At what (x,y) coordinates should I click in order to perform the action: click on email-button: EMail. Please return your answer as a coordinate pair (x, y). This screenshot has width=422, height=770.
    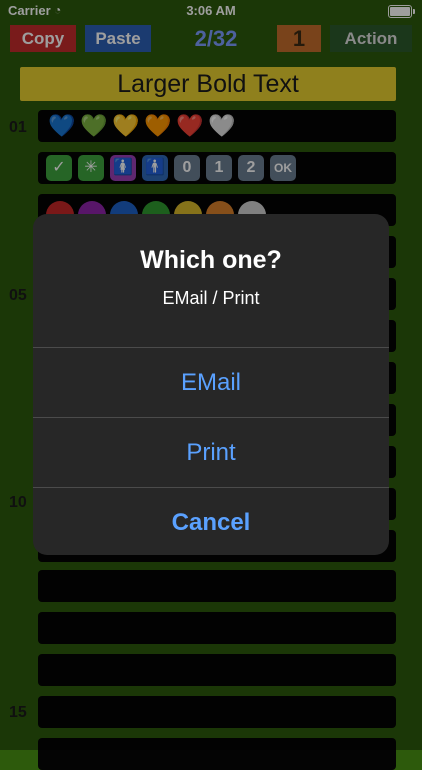
    Looking at the image, I should click on (211, 382).